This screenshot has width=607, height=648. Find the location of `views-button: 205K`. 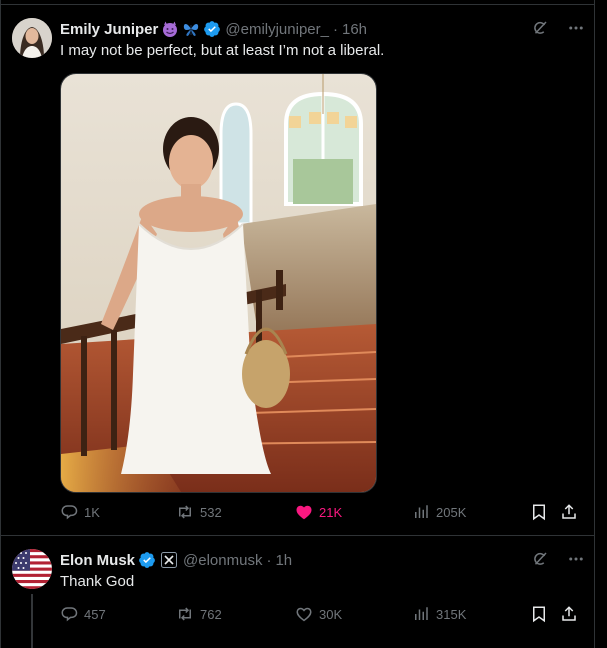

views-button: 205K is located at coordinates (439, 512).